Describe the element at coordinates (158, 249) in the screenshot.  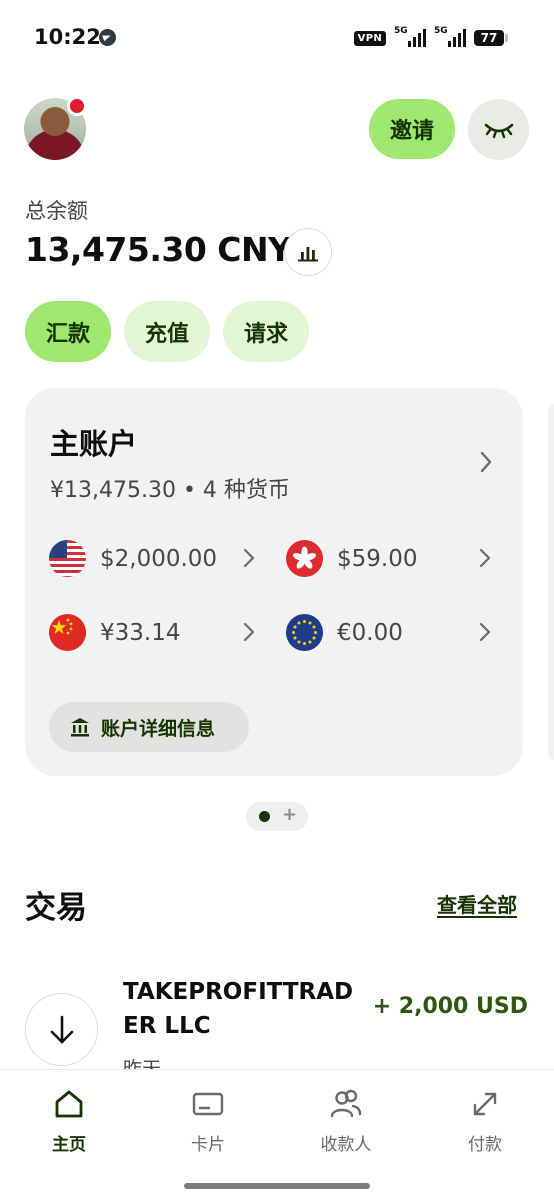
I see `total-balance-value: 13,475.30 CNY` at that location.